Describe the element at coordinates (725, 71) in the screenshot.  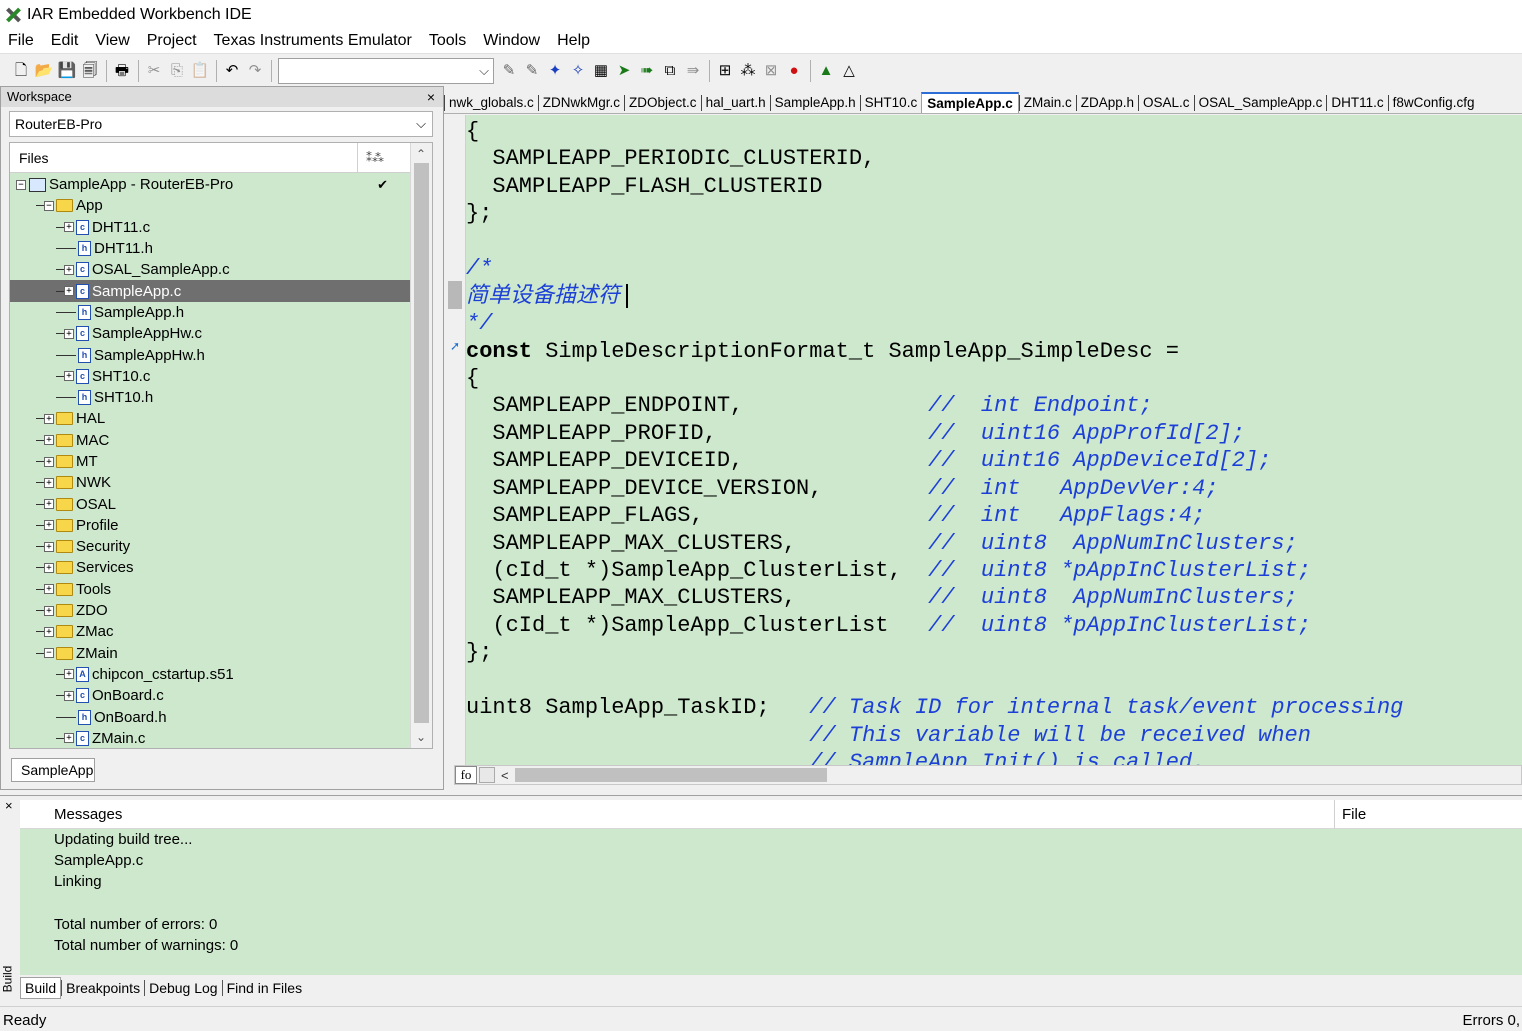
I see `compile-icon: ⊞` at that location.